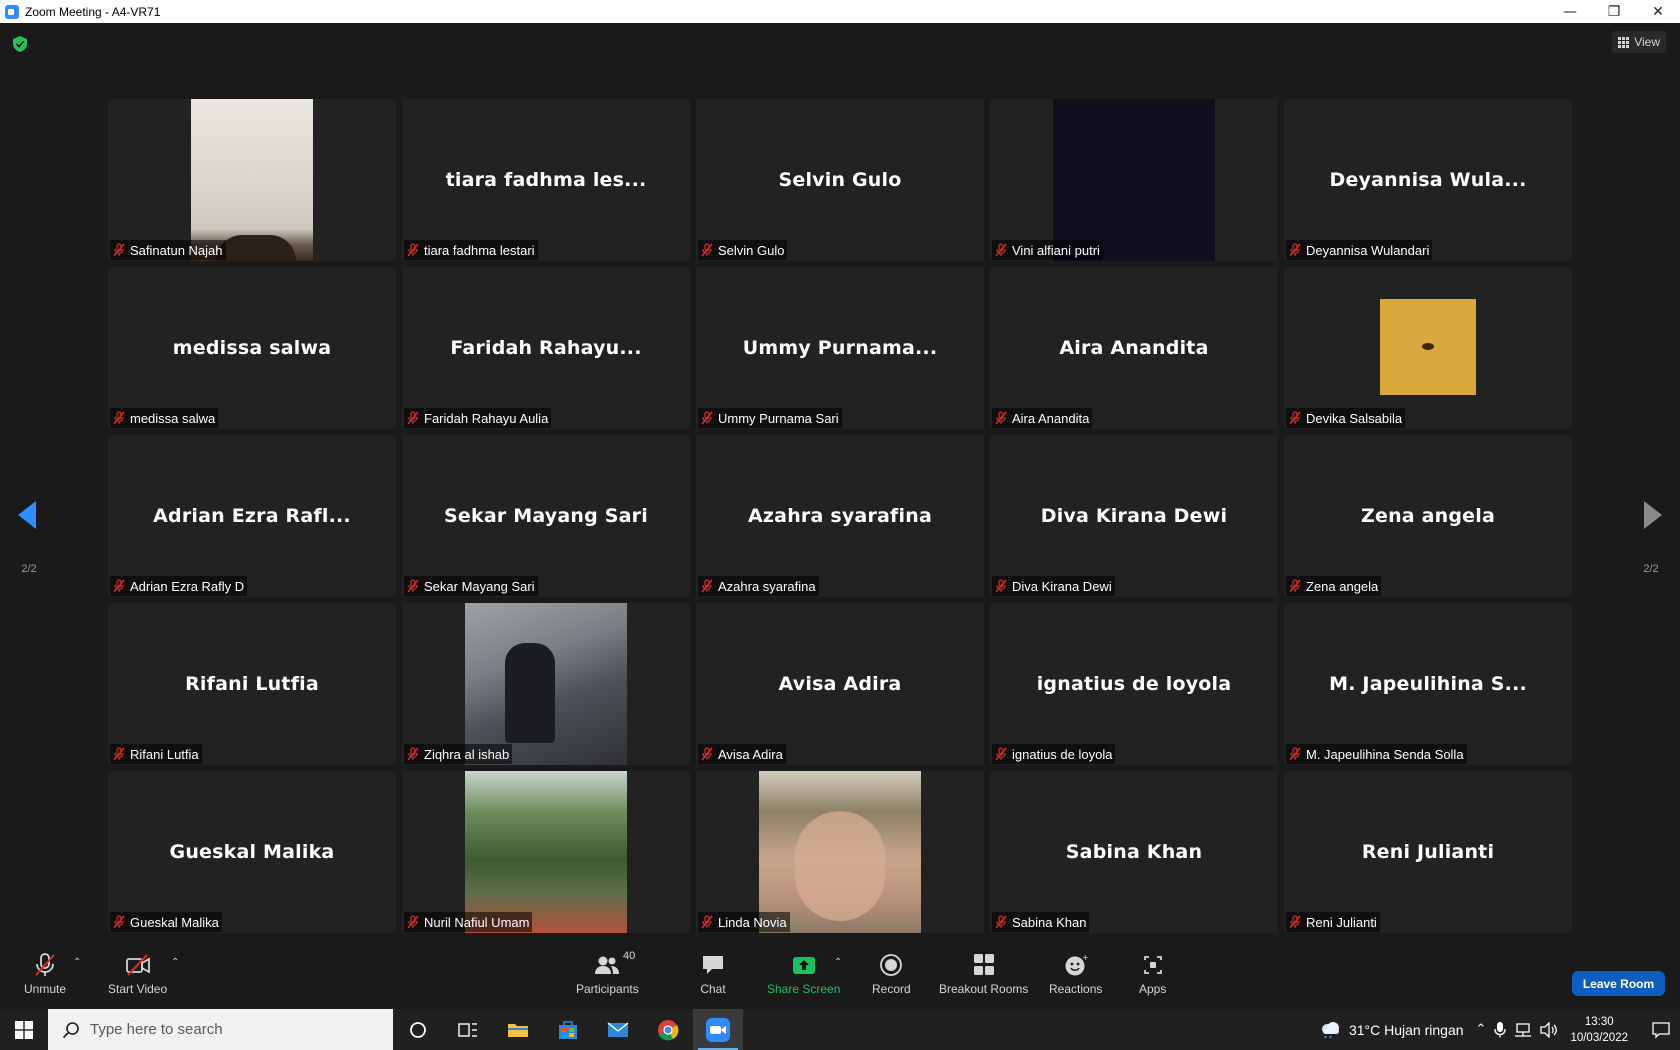  Describe the element at coordinates (1134, 516) in the screenshot. I see `participant-tile: Diva Kirana Dewi Diva Kirana Dewi` at that location.